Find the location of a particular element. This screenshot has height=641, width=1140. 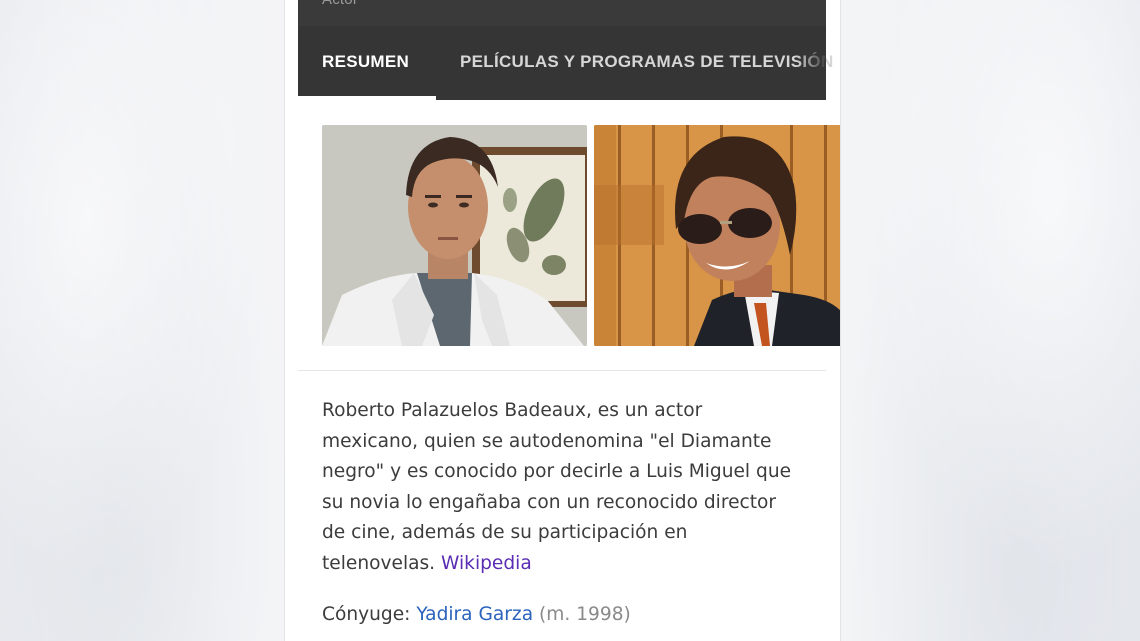

subtitle-strip: Actor is located at coordinates (562, 13).